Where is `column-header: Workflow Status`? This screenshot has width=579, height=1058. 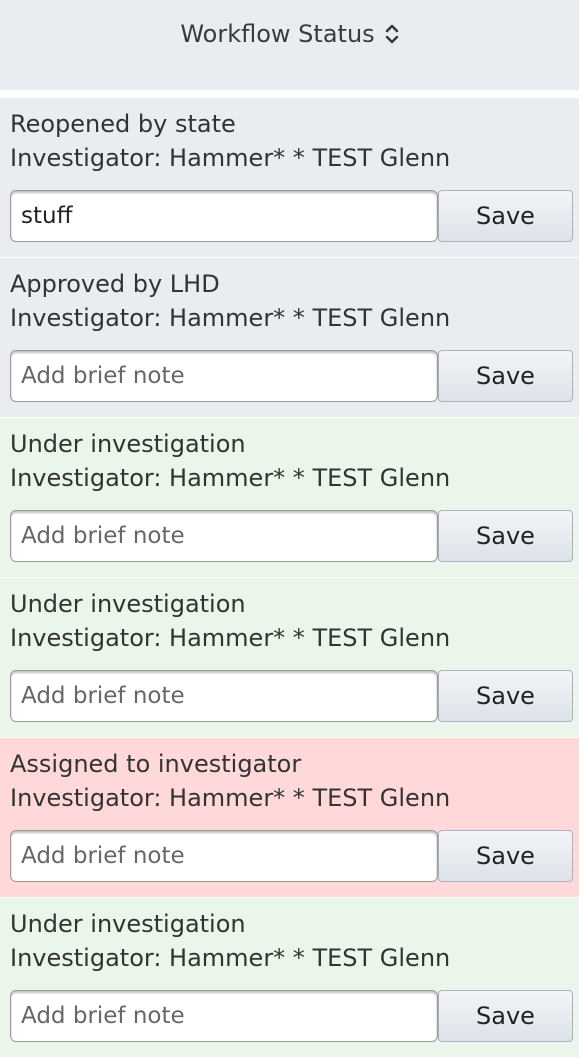
column-header: Workflow Status is located at coordinates (289, 34).